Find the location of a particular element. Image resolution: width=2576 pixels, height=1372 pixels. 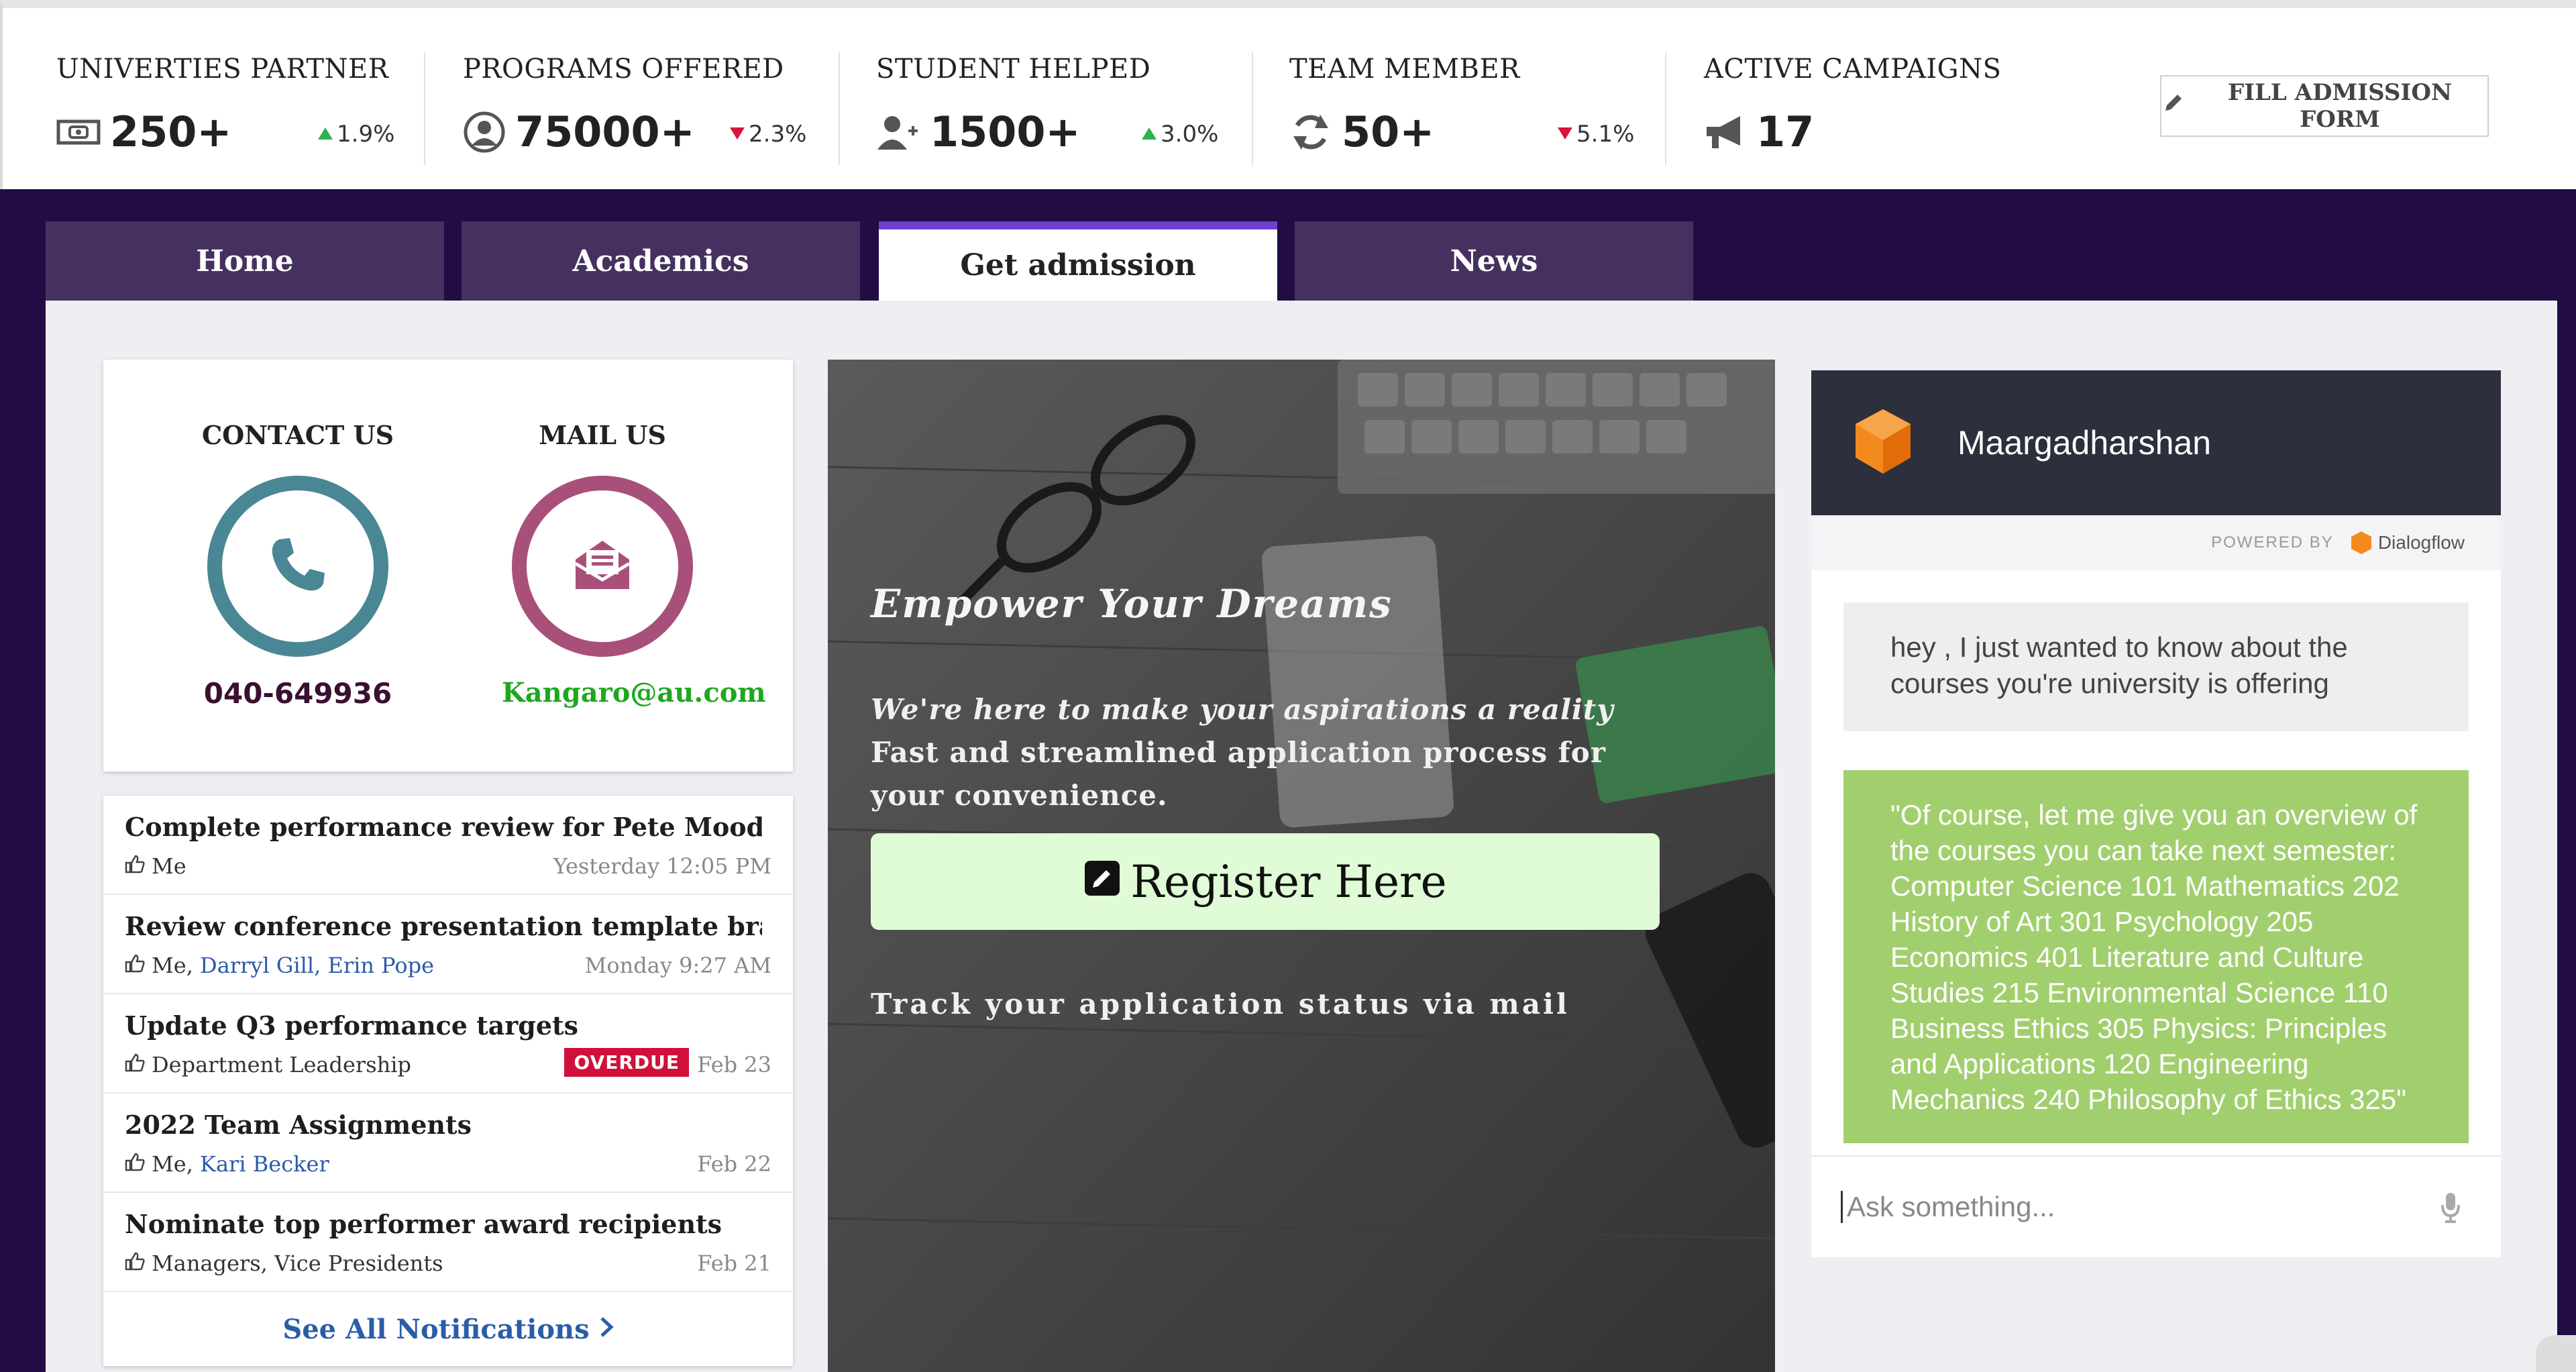

notification-date: Feb 23 is located at coordinates (734, 1064).